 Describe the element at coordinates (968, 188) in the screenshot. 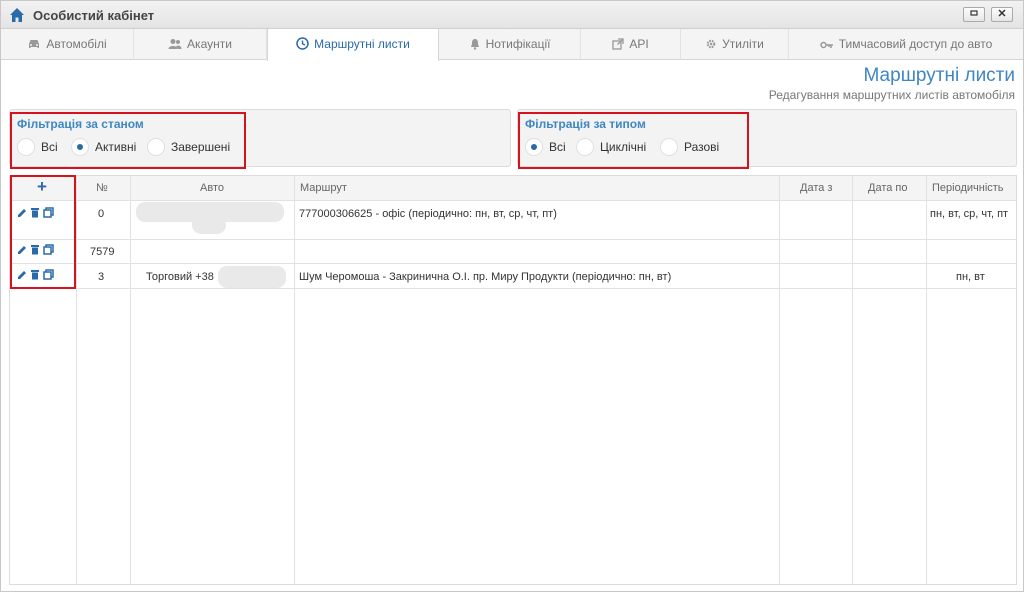

I see `column-header-periodicity: Періодичність` at that location.